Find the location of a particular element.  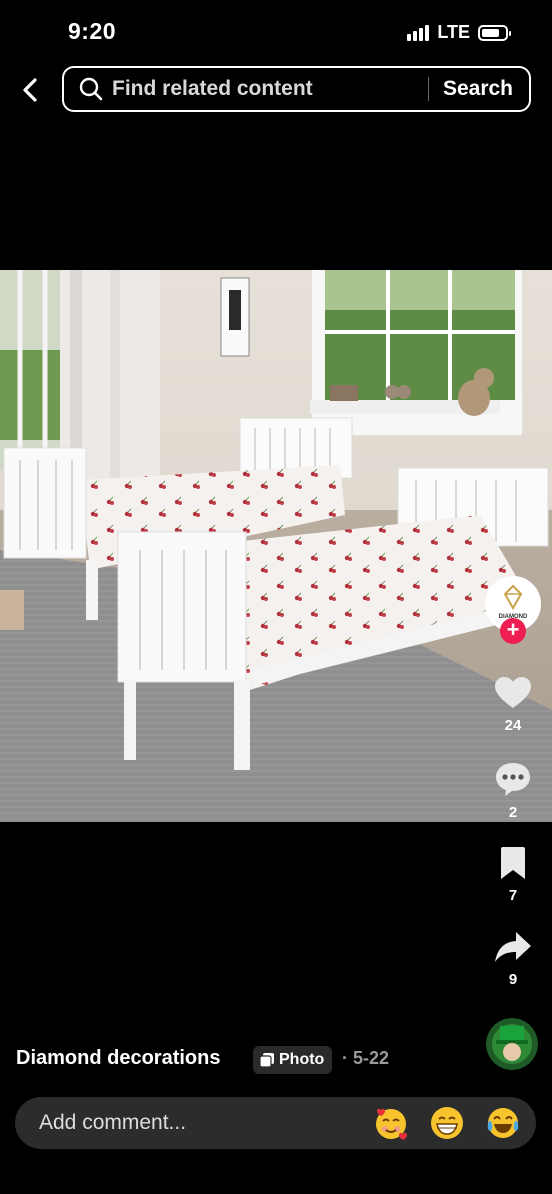

photo-stack-icon is located at coordinates (266, 1060).